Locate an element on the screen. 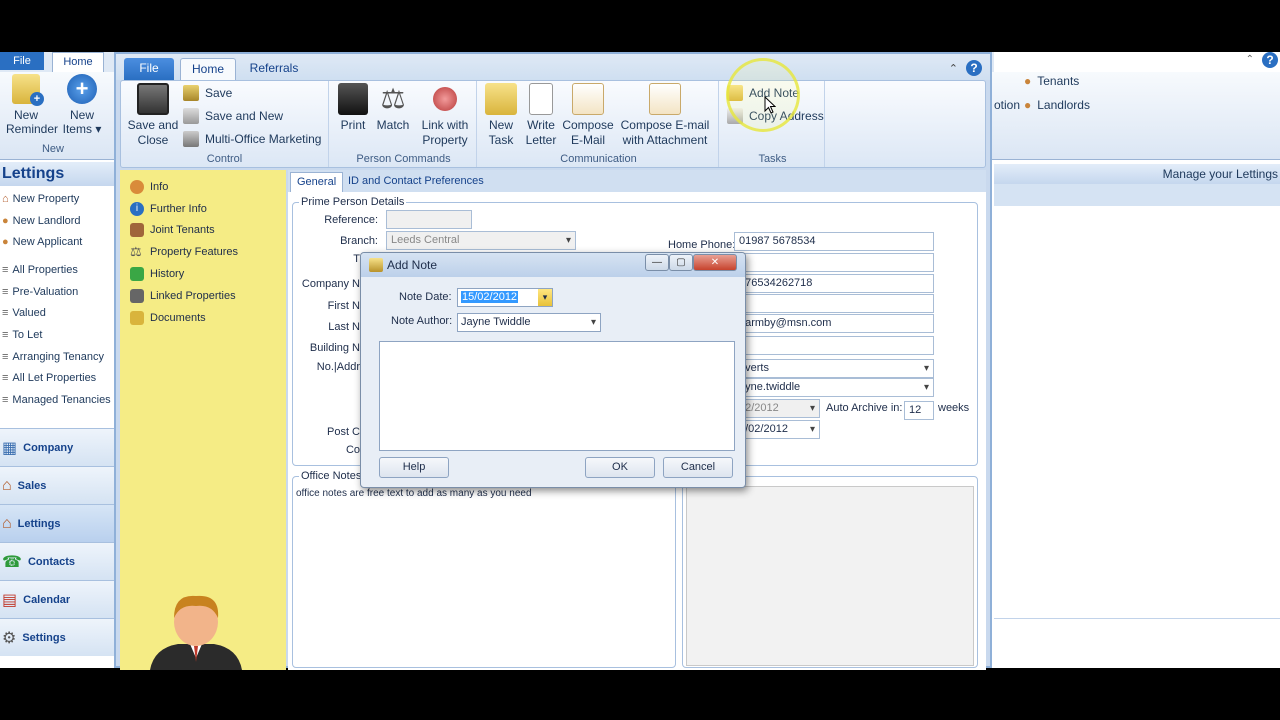  compose-email-attachment-label: Compose E-mail with Attachment is located at coordinates (665, 132).